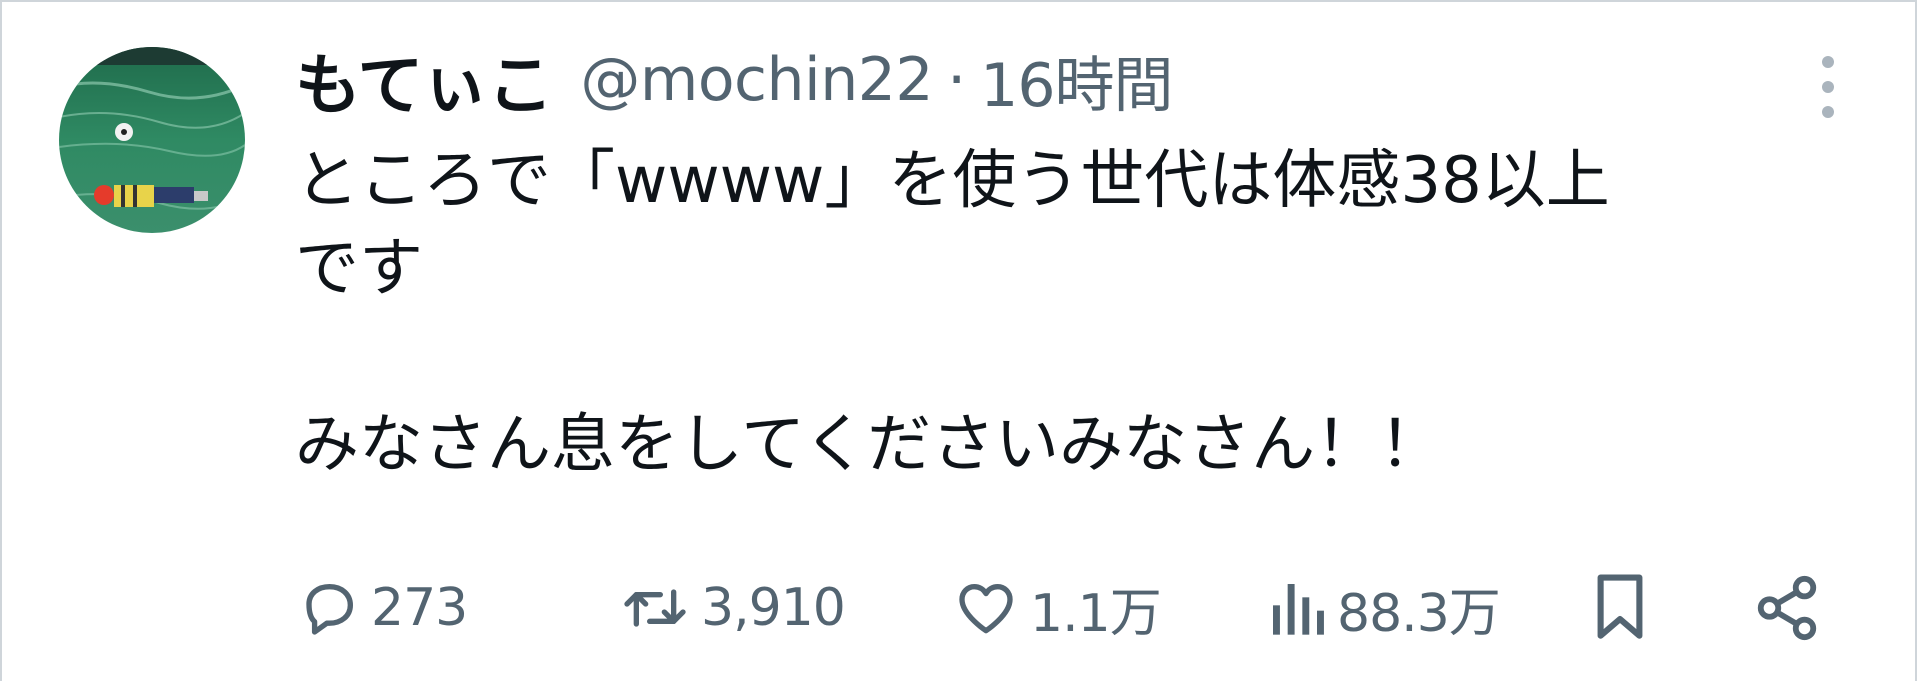 The image size is (1920, 684). What do you see at coordinates (952, 181) in the screenshot?
I see `tweet-text-line: ところで「wwww」を使う世代は体感38以上` at bounding box center [952, 181].